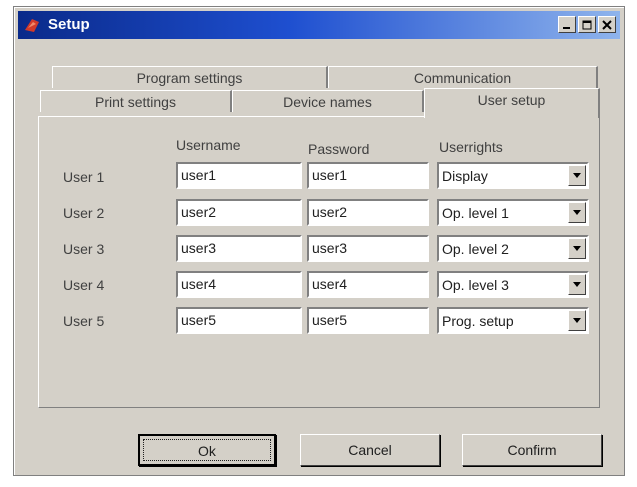 Image resolution: width=637 pixels, height=487 pixels. What do you see at coordinates (84, 321) in the screenshot?
I see `user-label: User 5` at bounding box center [84, 321].